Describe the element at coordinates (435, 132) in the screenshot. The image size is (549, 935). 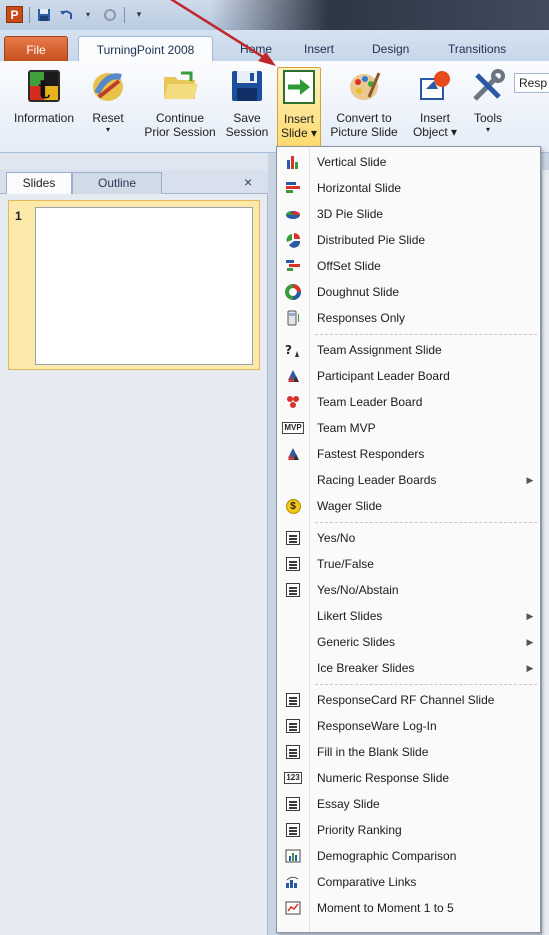
I see `insert-object-label-line2: Object ▾` at that location.